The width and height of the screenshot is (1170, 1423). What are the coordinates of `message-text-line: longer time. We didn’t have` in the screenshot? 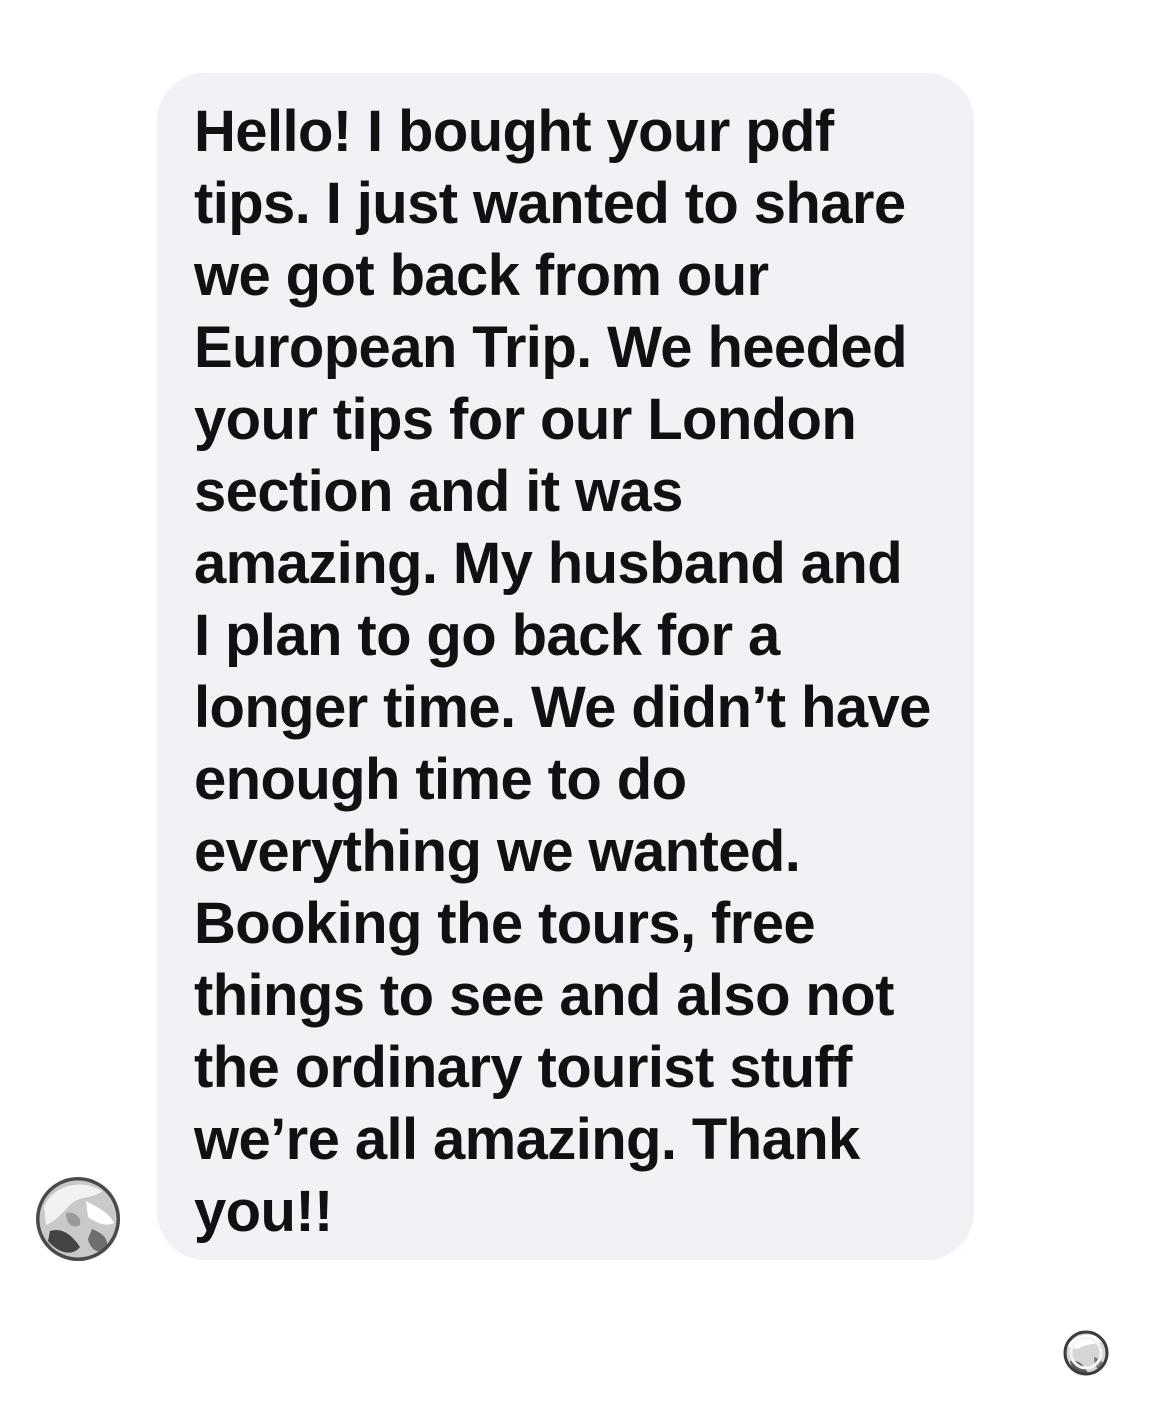 It's located at (562, 707).